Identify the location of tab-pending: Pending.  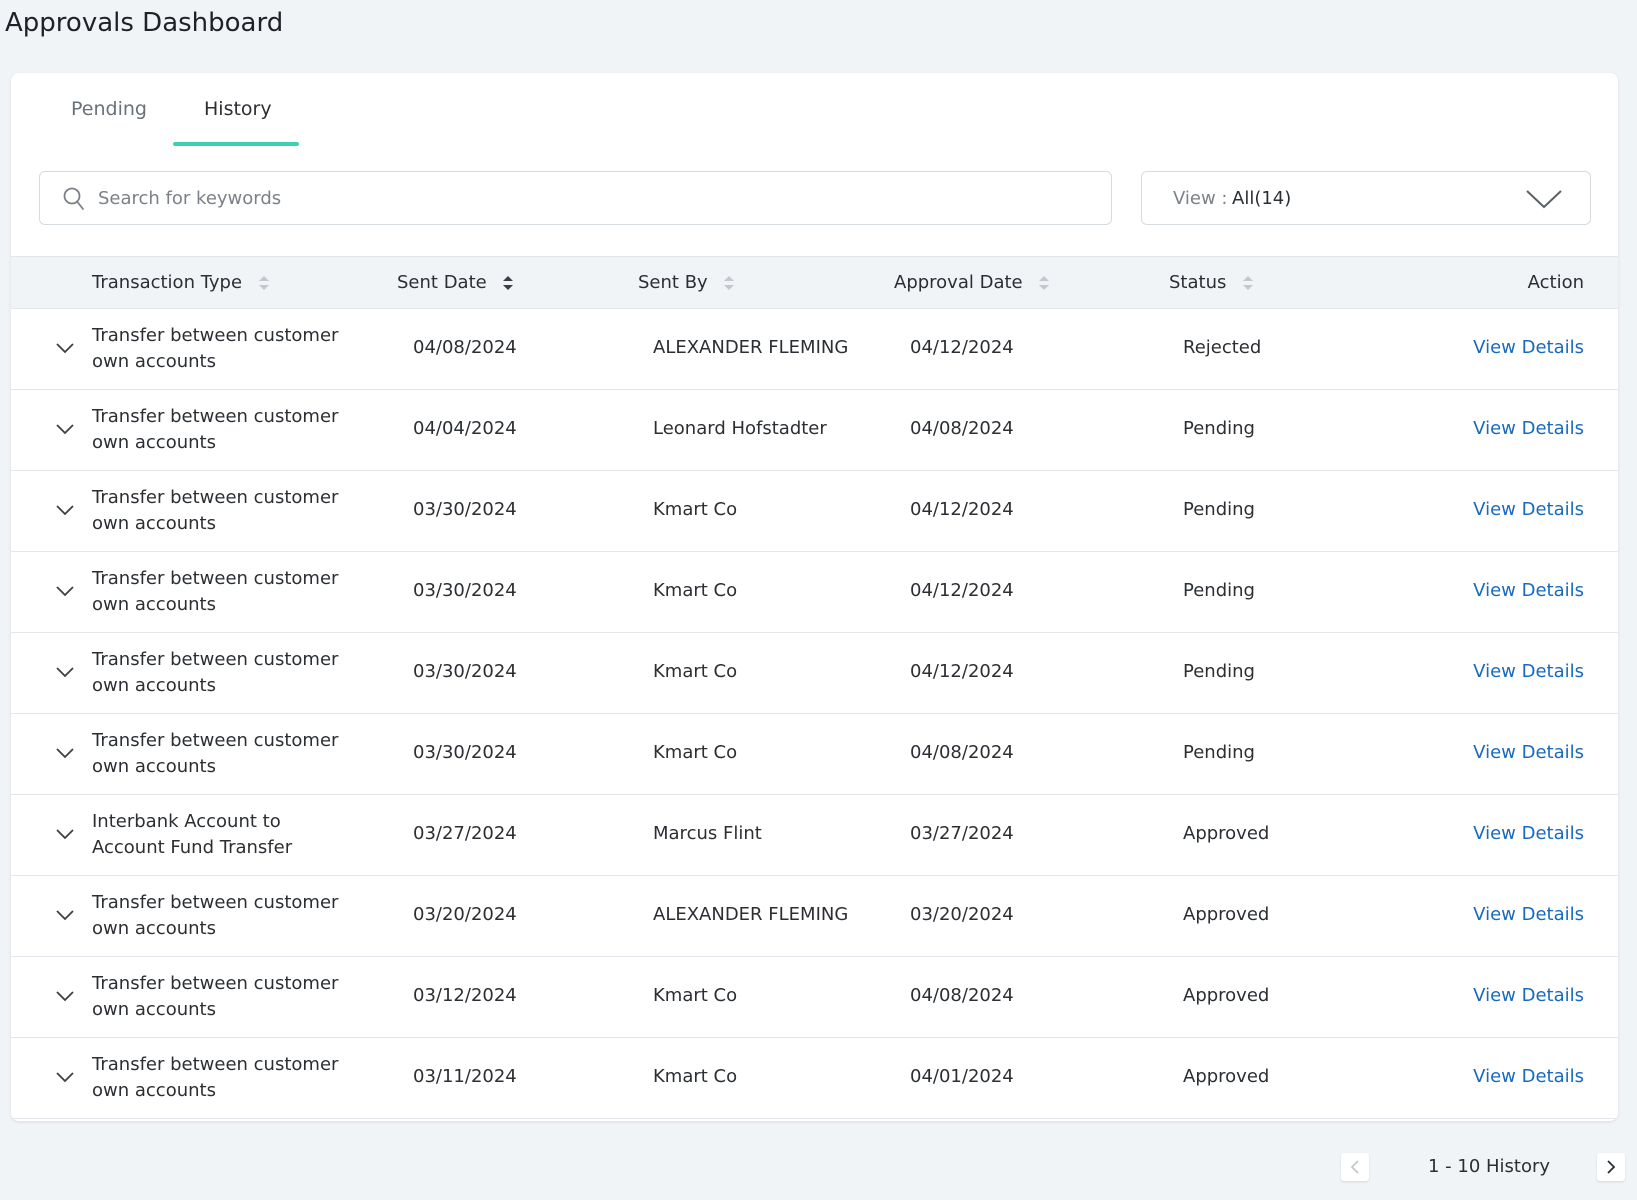
(109, 109).